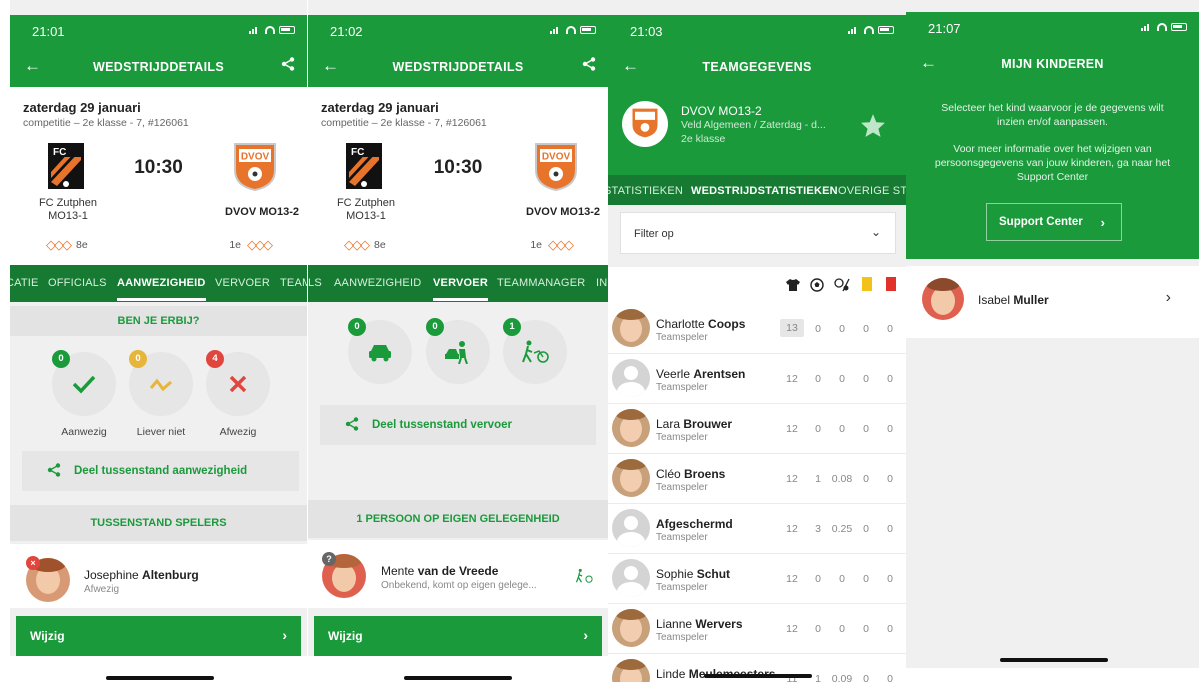  What do you see at coordinates (458, 425) in the screenshot?
I see `share-transport-button: Deel tussenstand vervoer` at bounding box center [458, 425].